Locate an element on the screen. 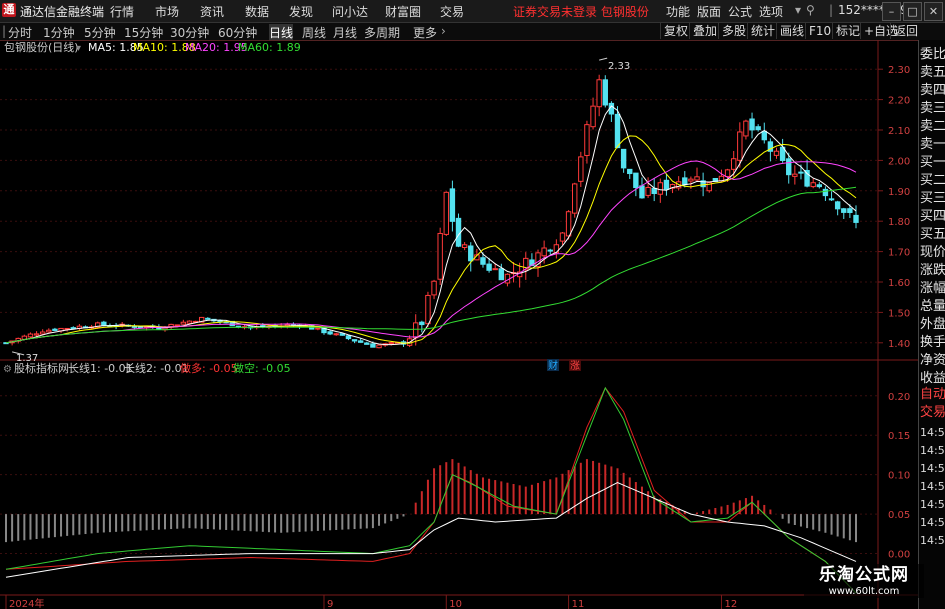  event-badges: 财 涨 is located at coordinates (564, 365).